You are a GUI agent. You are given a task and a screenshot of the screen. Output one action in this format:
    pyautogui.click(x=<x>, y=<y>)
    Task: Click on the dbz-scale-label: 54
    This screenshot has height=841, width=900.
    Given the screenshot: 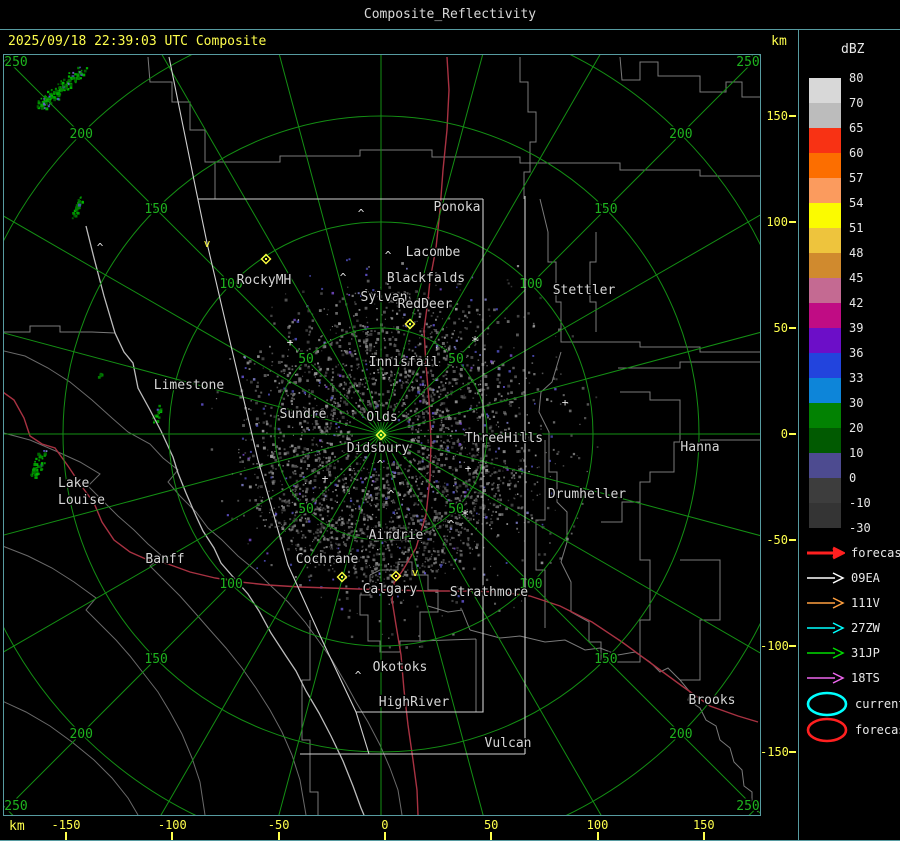 What is the action you would take?
    pyautogui.click(x=856, y=203)
    